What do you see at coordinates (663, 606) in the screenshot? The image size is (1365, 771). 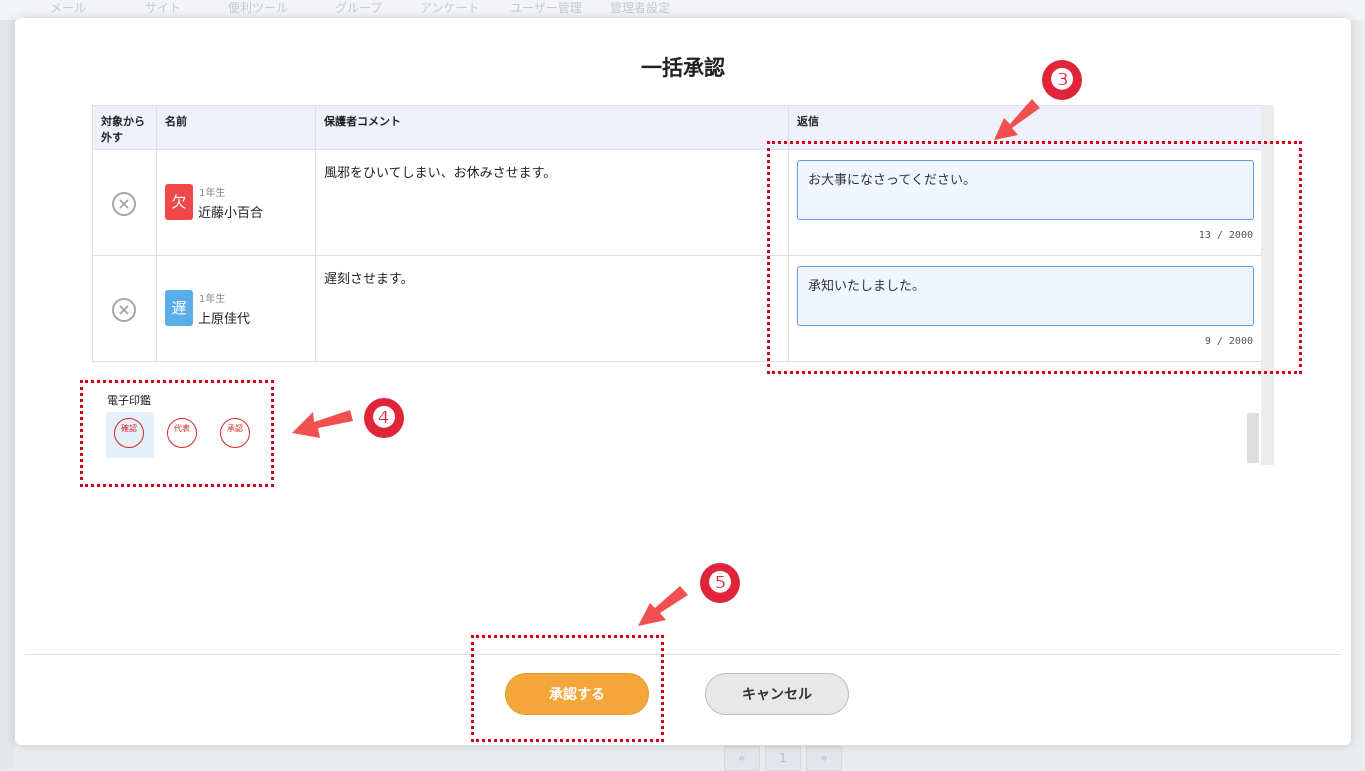 I see `arrow-step5-icon` at bounding box center [663, 606].